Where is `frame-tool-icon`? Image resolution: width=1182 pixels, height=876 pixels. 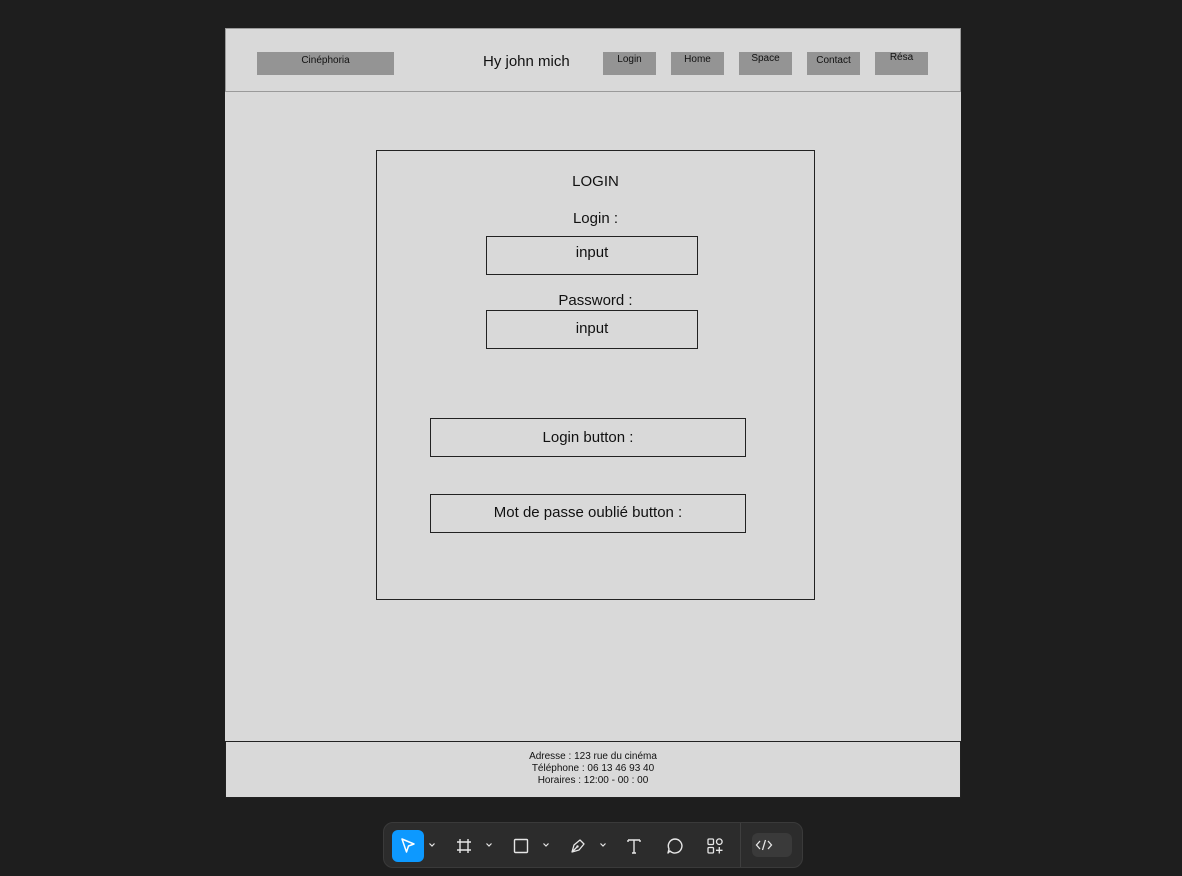
frame-tool-icon is located at coordinates (464, 846).